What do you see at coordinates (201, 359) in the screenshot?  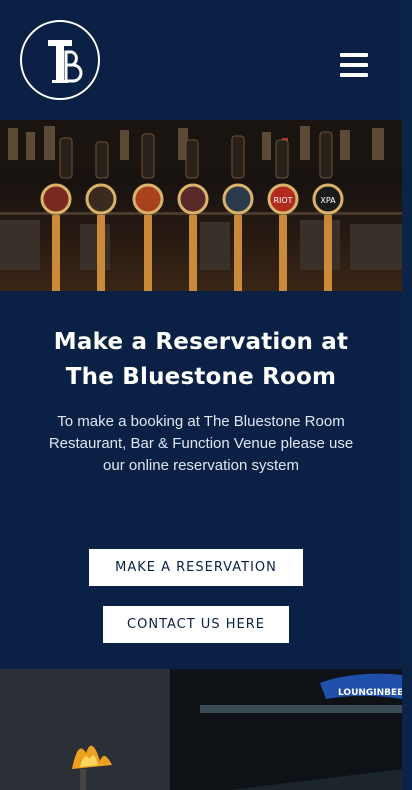 I see `reservation-title: Make a Reservation at The Bluestone Room` at bounding box center [201, 359].